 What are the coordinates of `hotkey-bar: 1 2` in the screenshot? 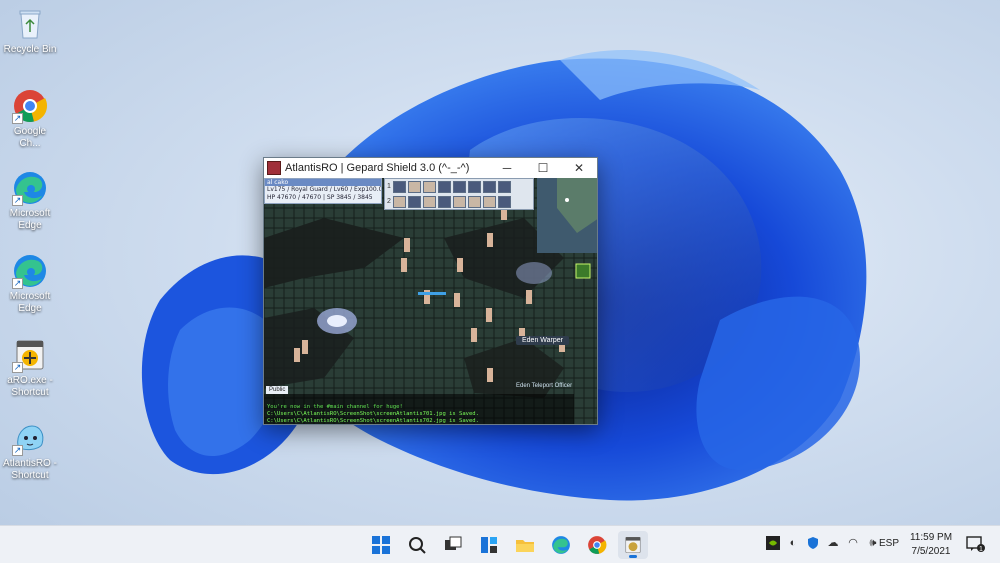 It's located at (459, 194).